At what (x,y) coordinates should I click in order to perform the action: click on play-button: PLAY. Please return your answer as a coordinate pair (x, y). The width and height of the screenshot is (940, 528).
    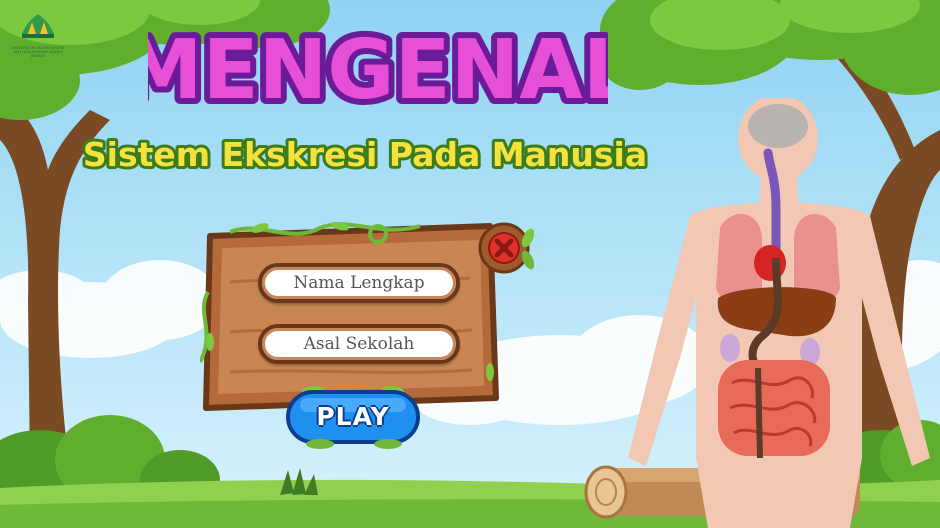
    Looking at the image, I should click on (353, 416).